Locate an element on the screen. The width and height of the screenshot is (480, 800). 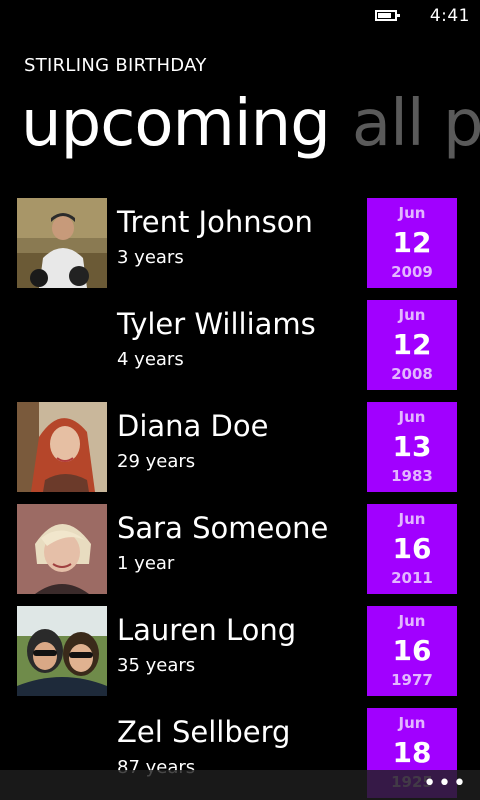
contact-age: 29 years is located at coordinates (156, 461).